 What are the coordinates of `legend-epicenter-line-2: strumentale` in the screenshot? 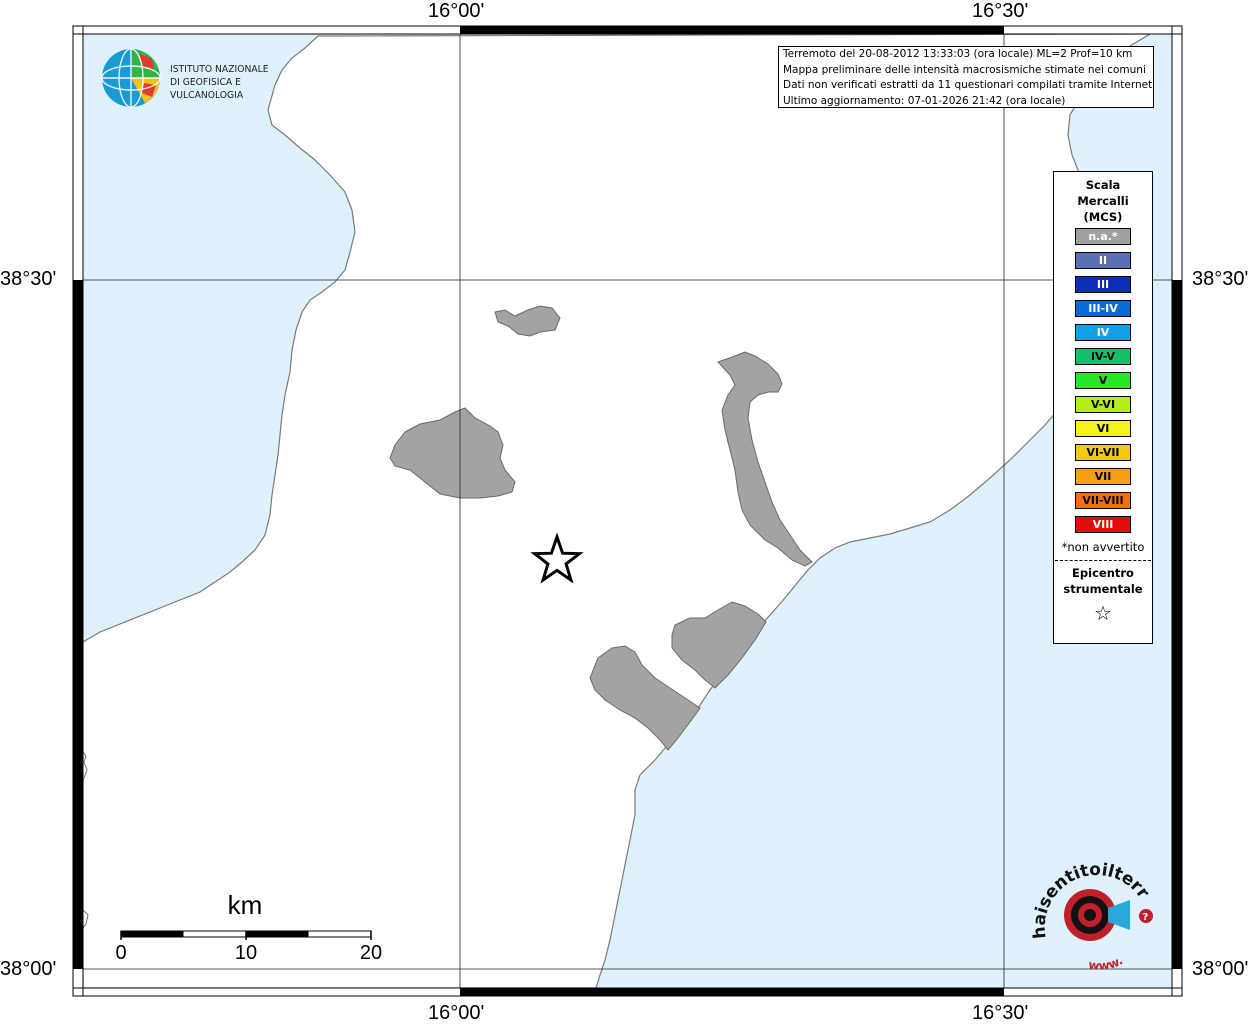 It's located at (1103, 589).